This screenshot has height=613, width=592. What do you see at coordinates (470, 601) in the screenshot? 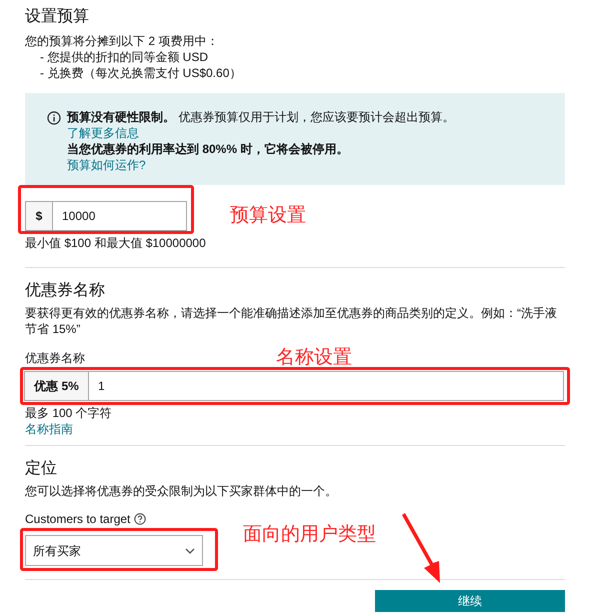
I see `continue-button: 继续` at bounding box center [470, 601].